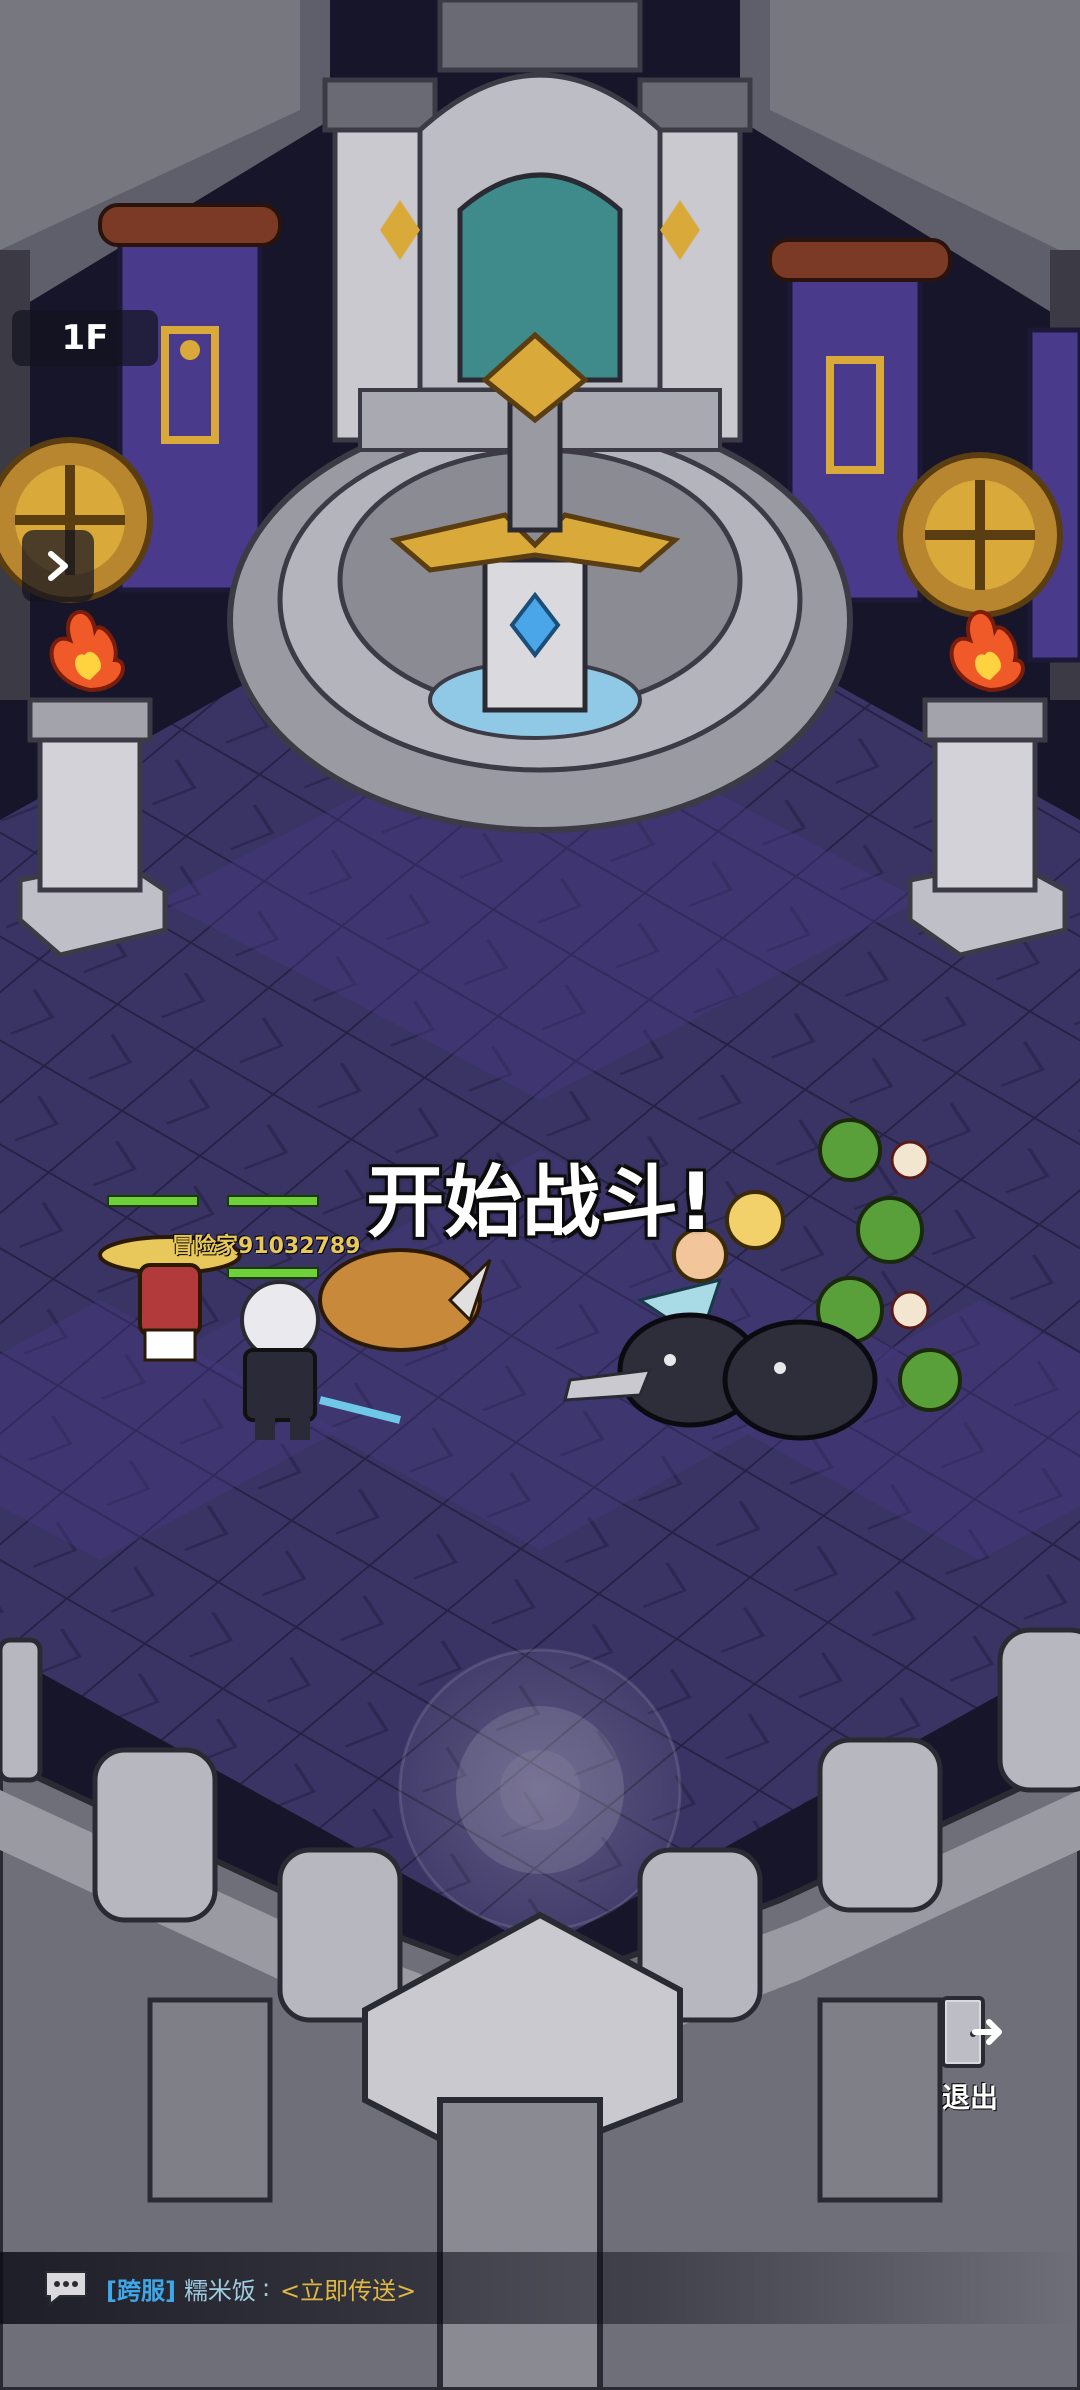  Describe the element at coordinates (85, 338) in the screenshot. I see `floor-indicator: 1F` at that location.